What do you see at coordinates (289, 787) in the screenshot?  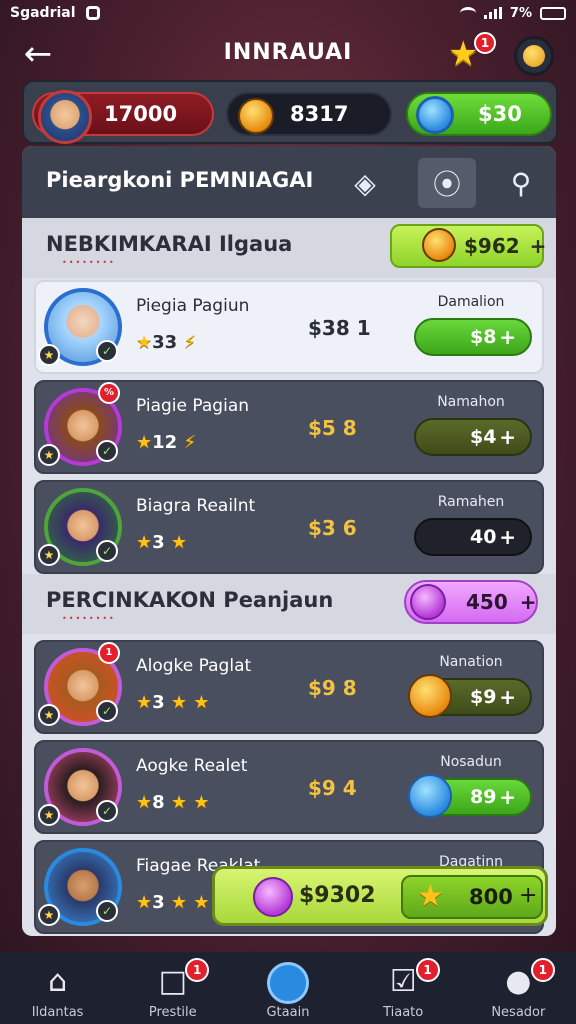 I see `list-item: ★ ✓ Aogke Realet ★8 ★ ★ $9 4 Nosadun 89 +` at bounding box center [289, 787].